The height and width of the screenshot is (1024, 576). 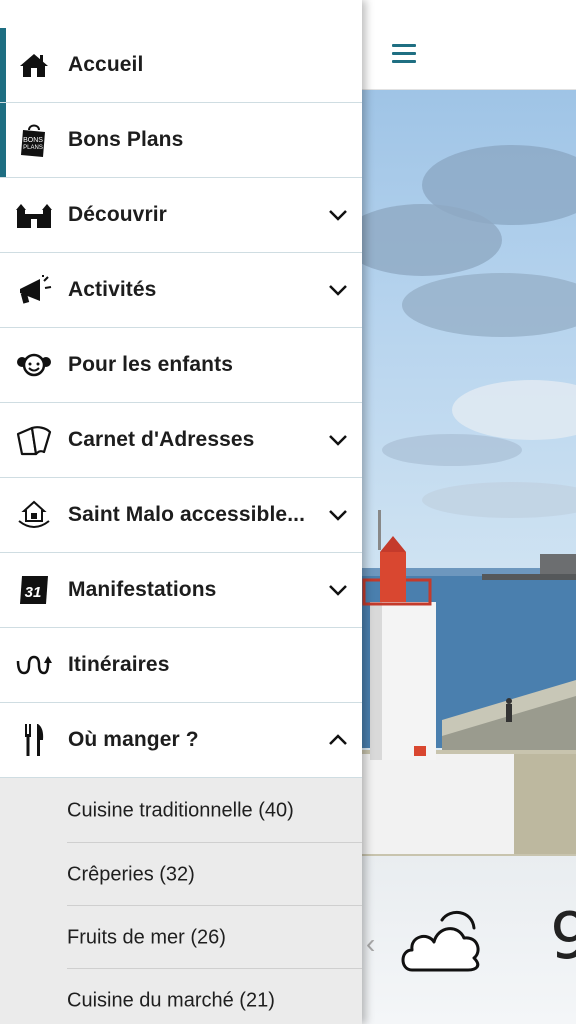 I want to click on megaphone-icon, so click(x=34, y=290).